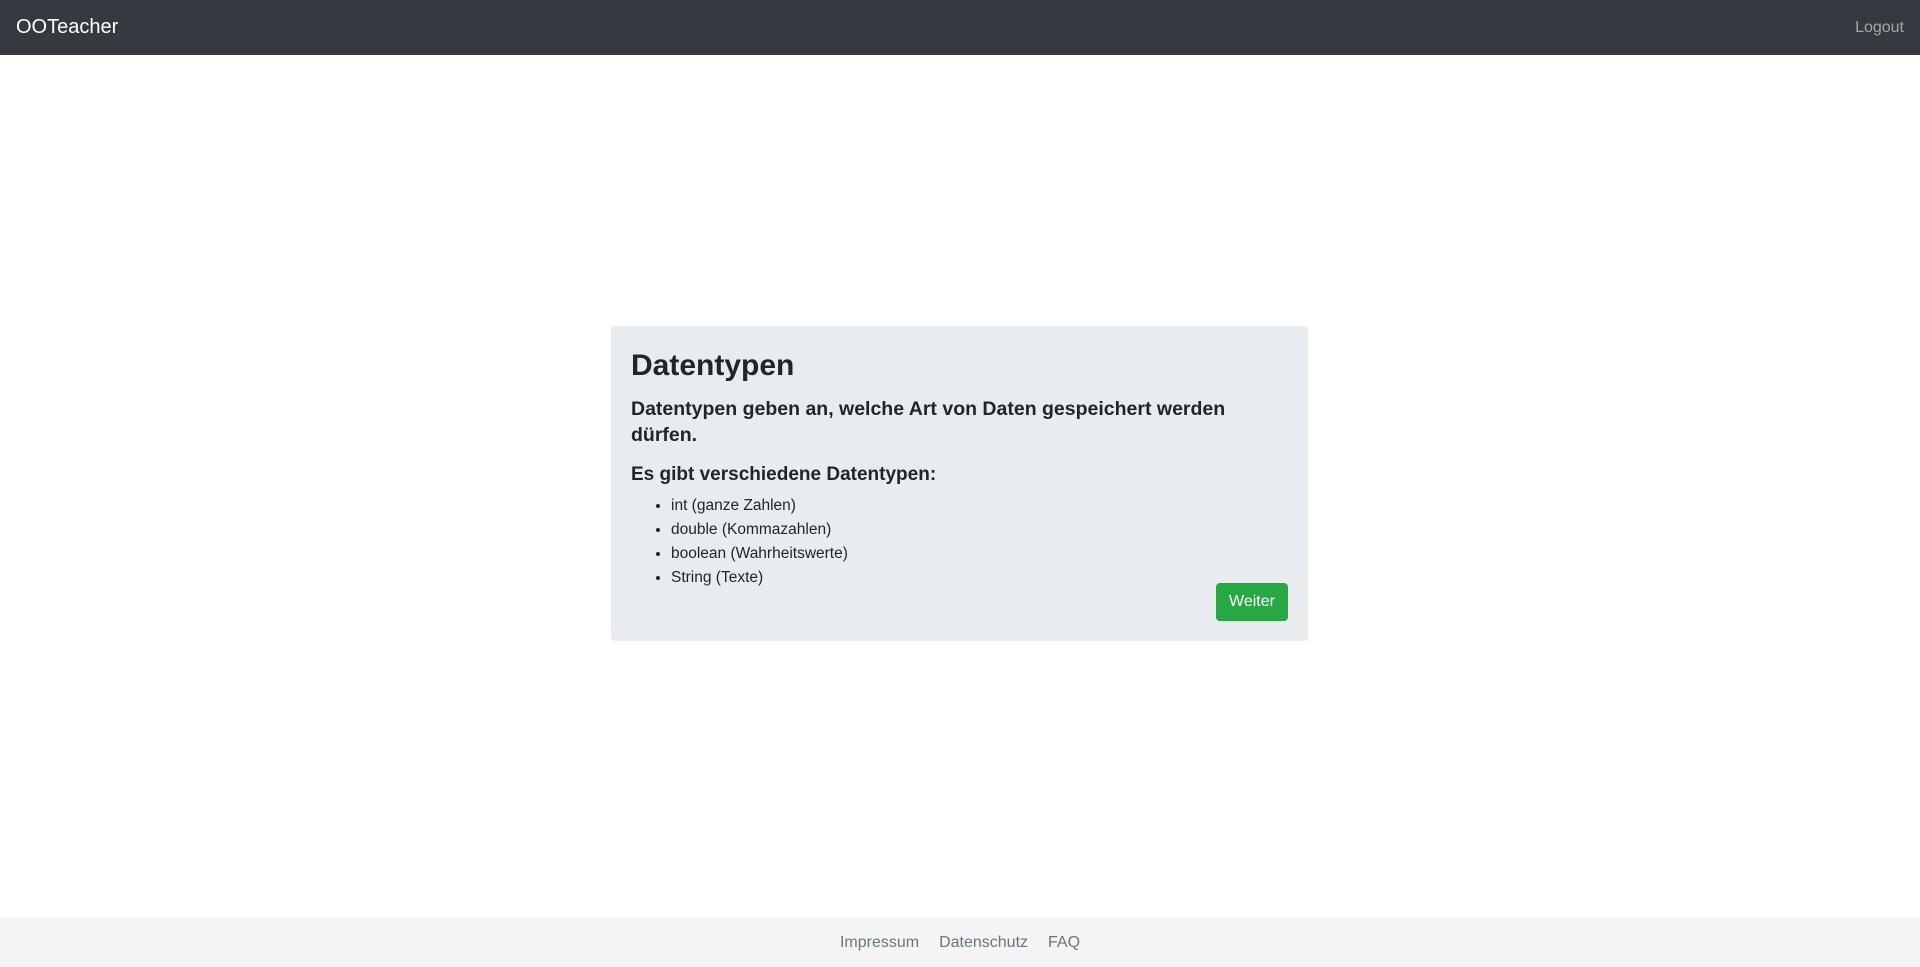 The height and width of the screenshot is (967, 1920). Describe the element at coordinates (1879, 28) in the screenshot. I see `logout-link: Logout` at that location.